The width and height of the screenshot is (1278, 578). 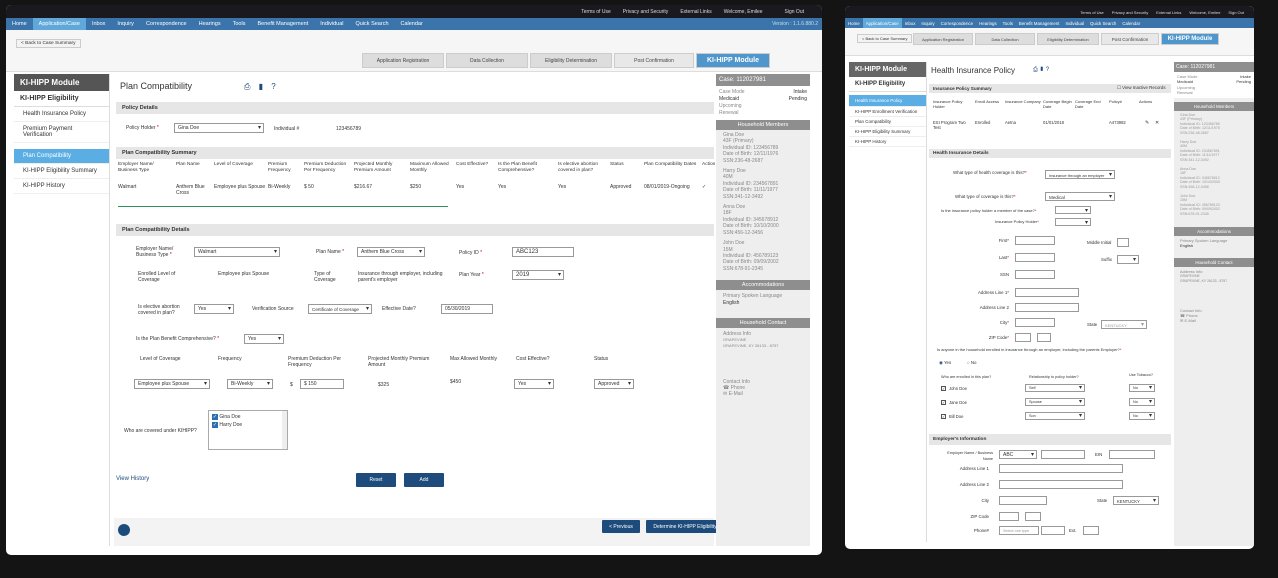 What do you see at coordinates (1130, 39) in the screenshot?
I see `step-post-confirmation: Post Confirmation` at bounding box center [1130, 39].